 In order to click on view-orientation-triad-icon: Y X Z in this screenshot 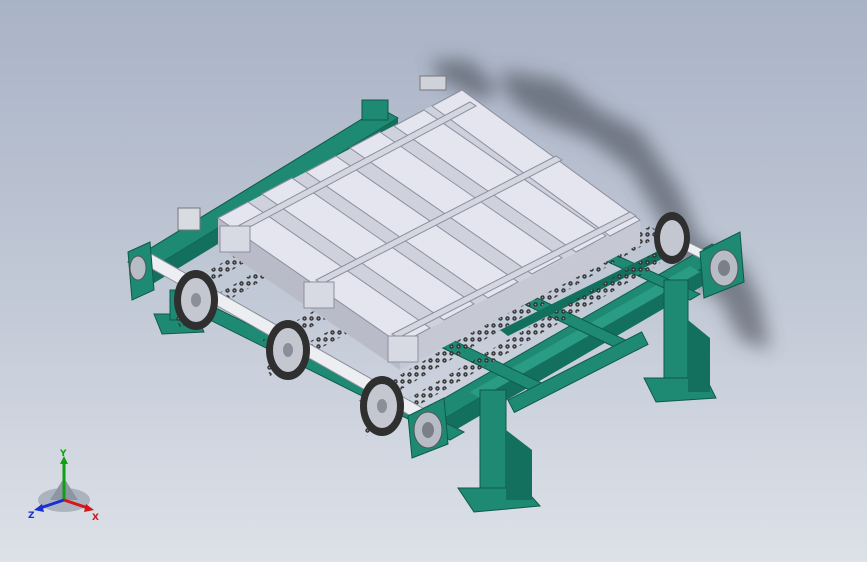, I will do `click(65, 486)`.